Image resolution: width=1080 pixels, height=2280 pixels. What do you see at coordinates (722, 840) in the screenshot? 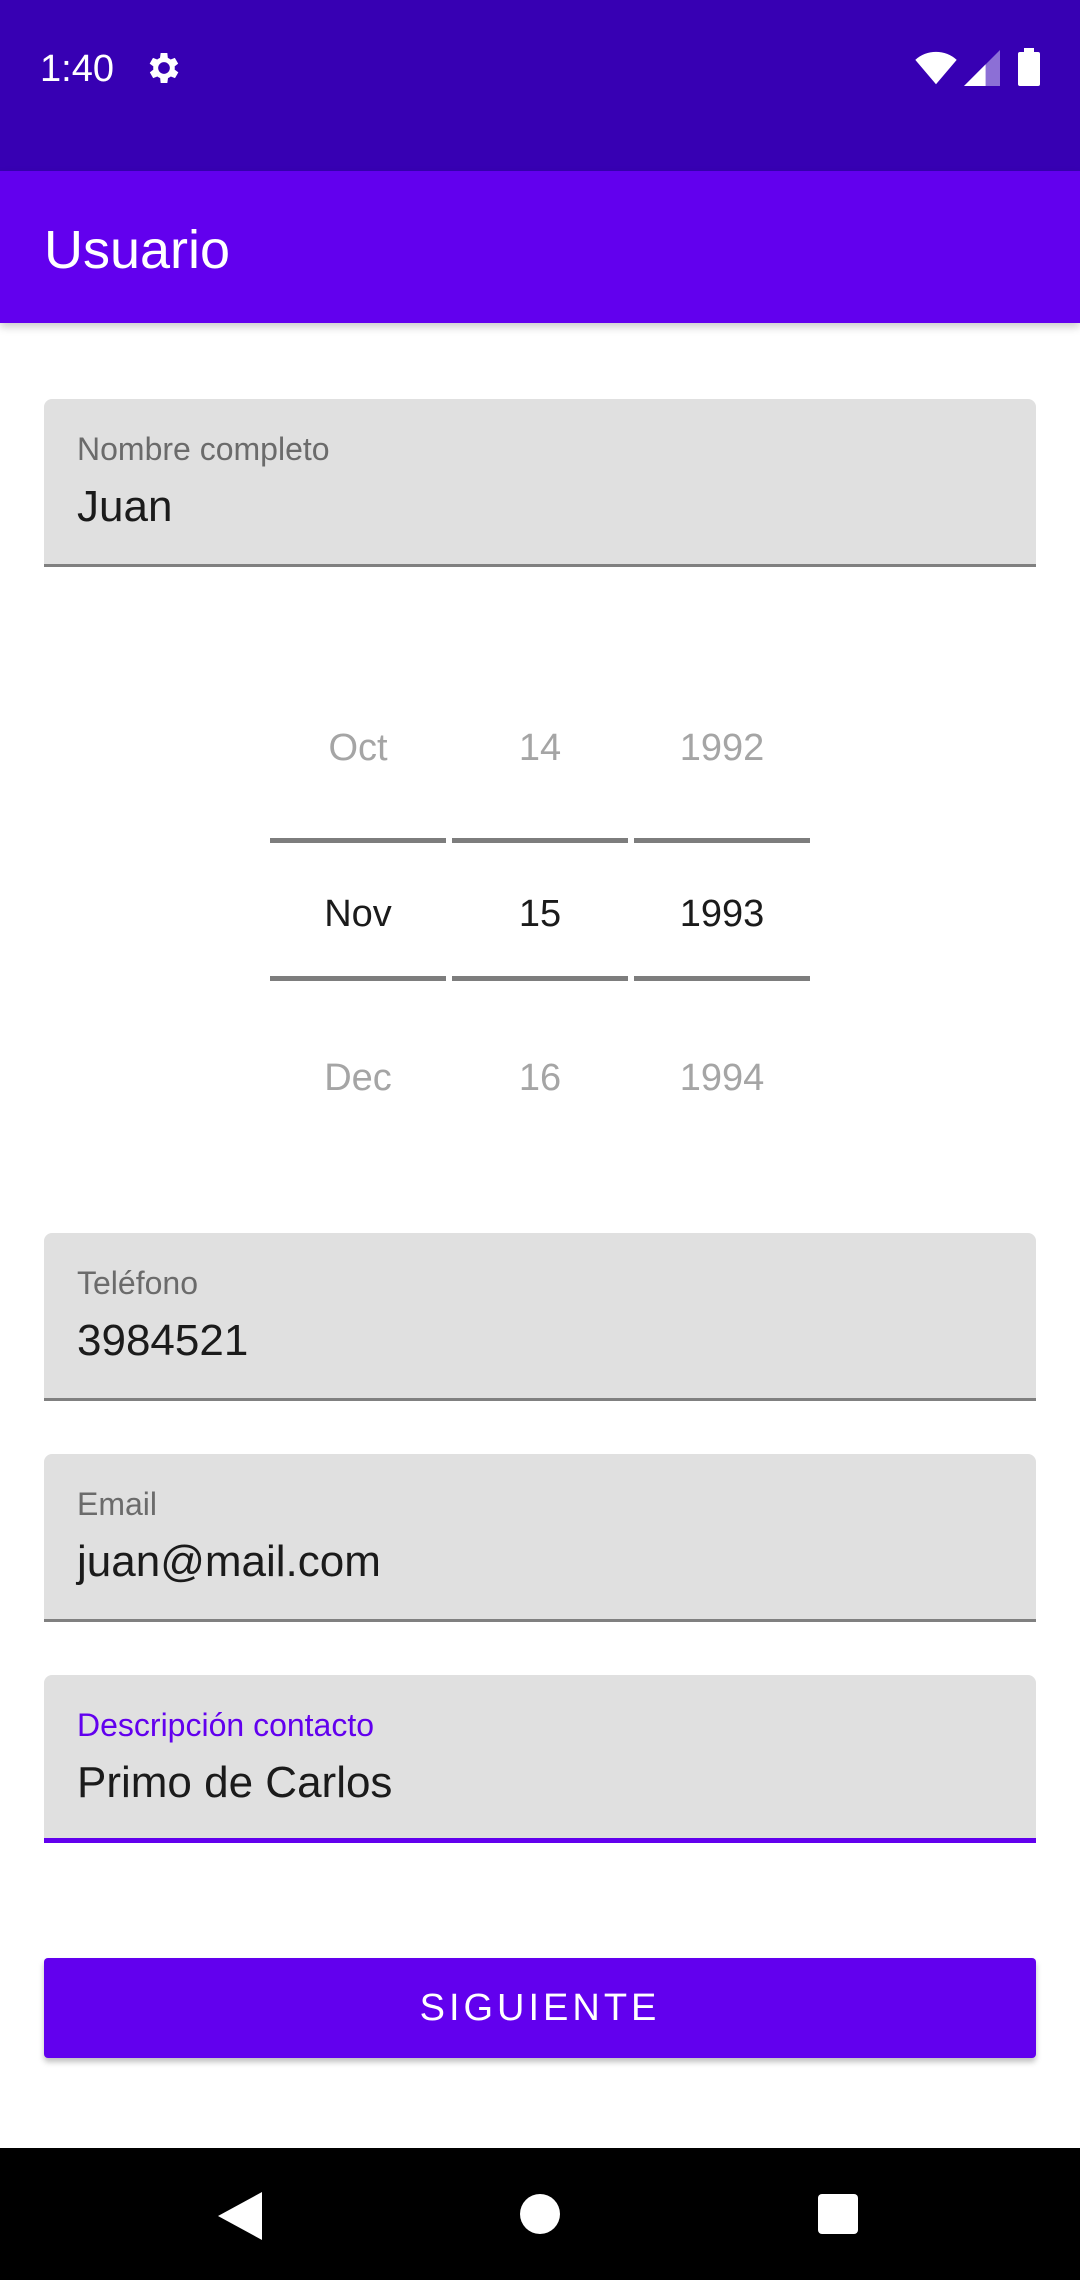
I see `year-divider-top` at bounding box center [722, 840].